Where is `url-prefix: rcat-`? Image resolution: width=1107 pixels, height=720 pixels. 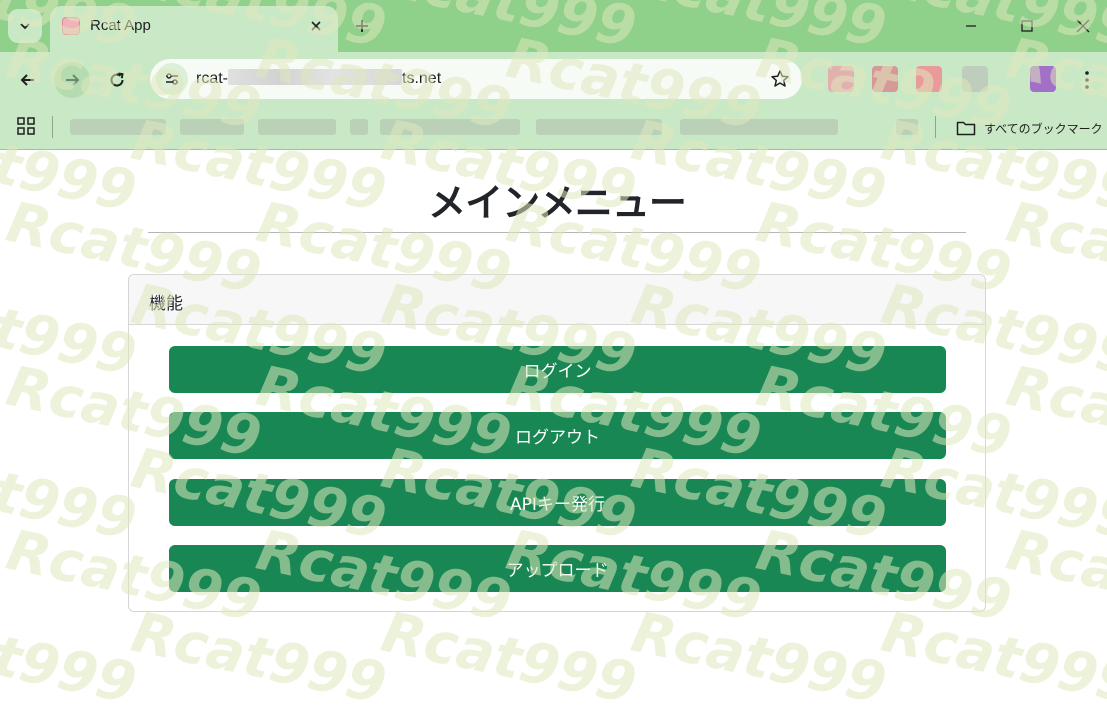 url-prefix: rcat- is located at coordinates (212, 78).